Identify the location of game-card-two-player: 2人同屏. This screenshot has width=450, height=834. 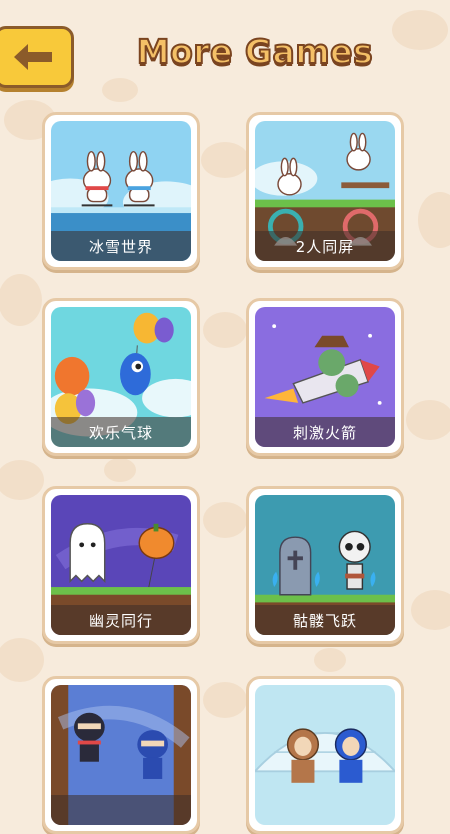
(325, 191).